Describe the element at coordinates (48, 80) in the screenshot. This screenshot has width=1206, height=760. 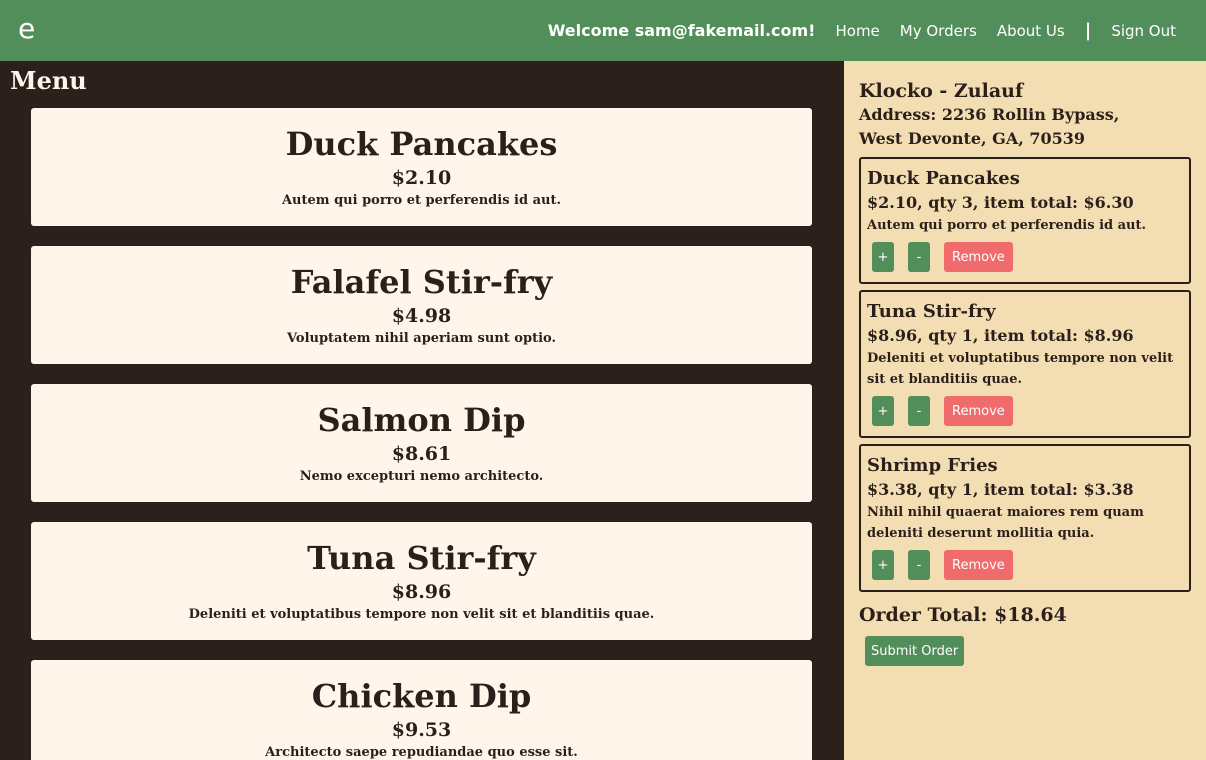
I see `menu-title: Menu` at that location.